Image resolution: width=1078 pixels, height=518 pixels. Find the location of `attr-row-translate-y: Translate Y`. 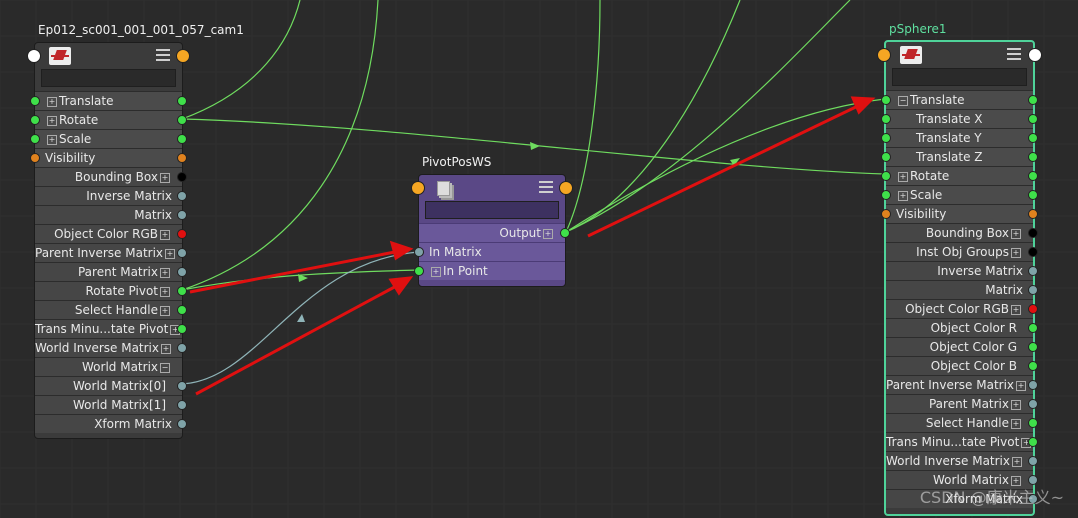

attr-row-translate-y: Translate Y is located at coordinates (959, 137).